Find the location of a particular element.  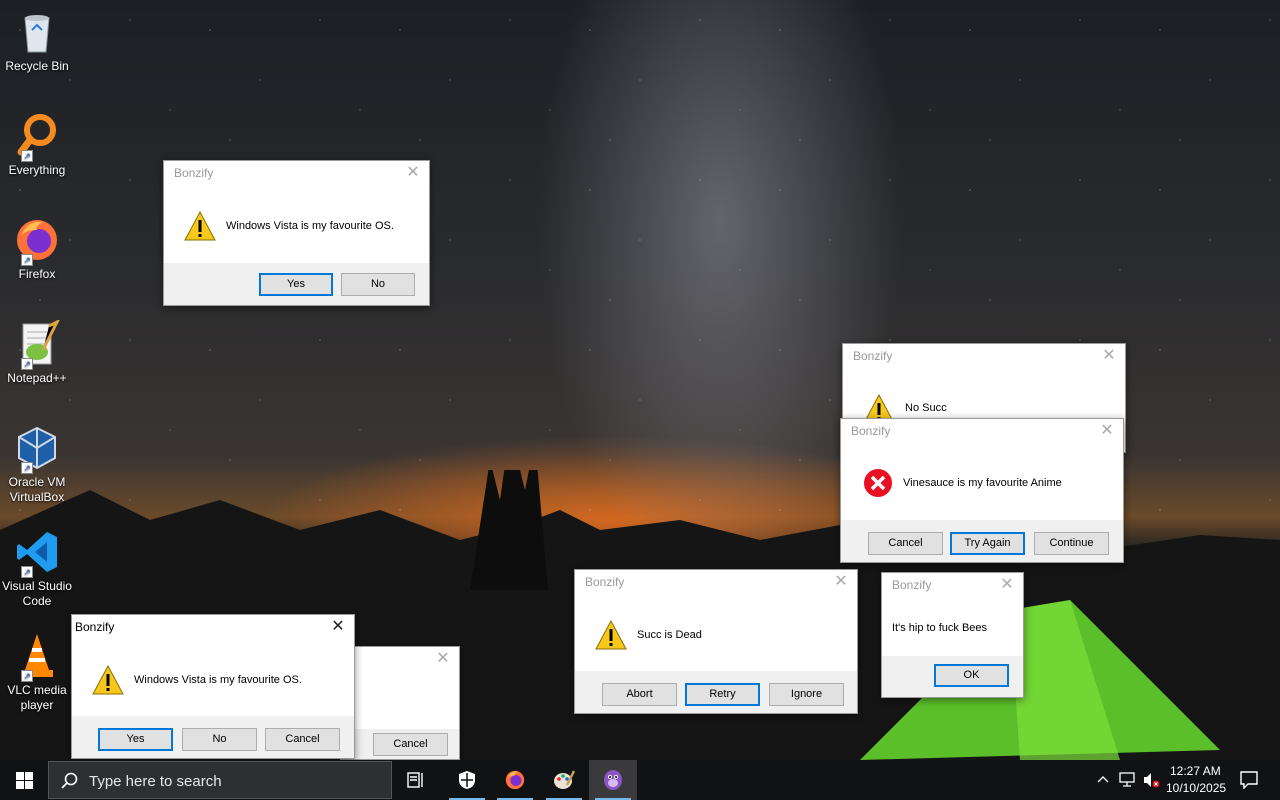

desktop-icon-virtualbox: ↗ Oracle VM VirtualBox is located at coordinates (37, 464).